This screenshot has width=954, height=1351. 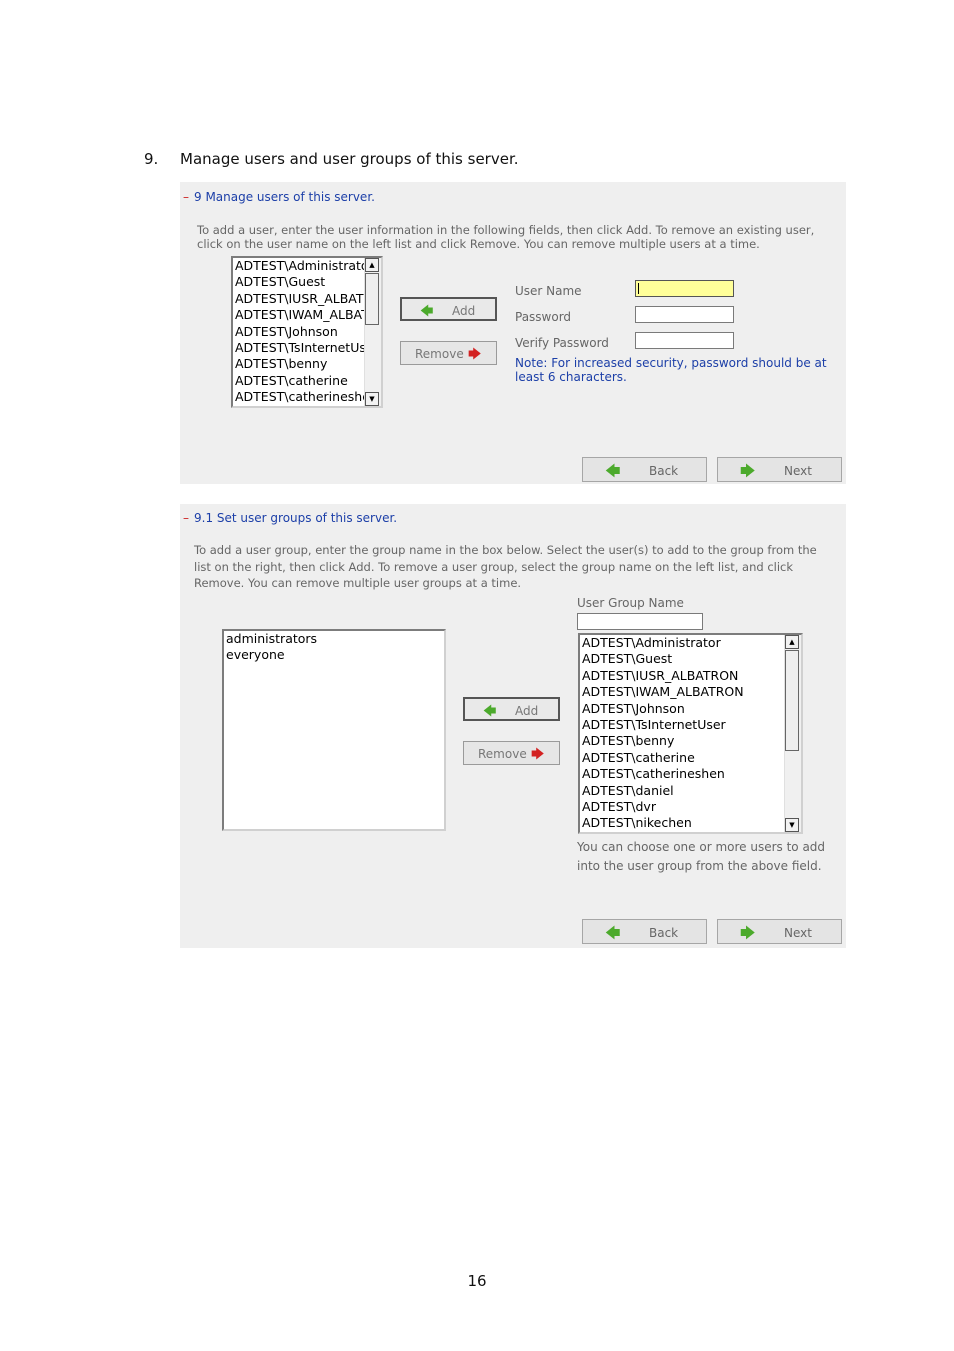 I want to click on add-user-label: Add, so click(x=464, y=311).